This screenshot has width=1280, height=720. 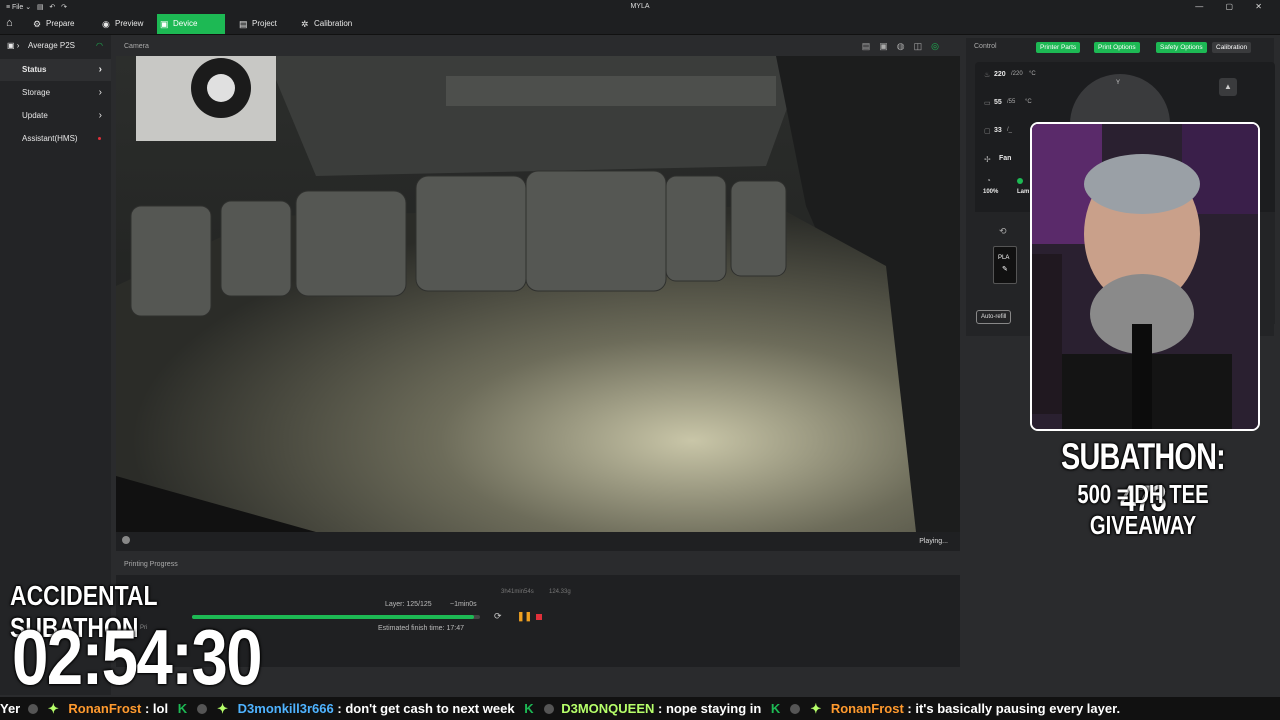 What do you see at coordinates (136, 46) in the screenshot?
I see `camera-title: Camera` at bounding box center [136, 46].